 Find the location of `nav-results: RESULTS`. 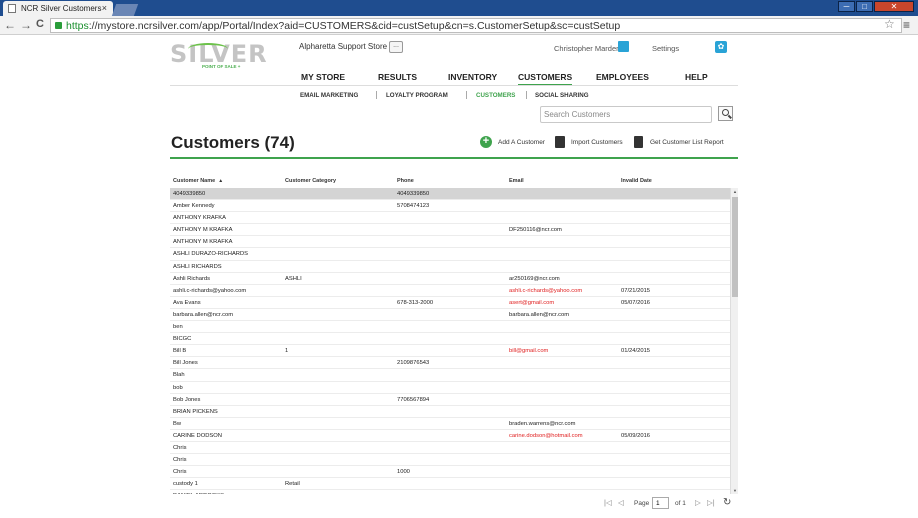

nav-results: RESULTS is located at coordinates (397, 77).